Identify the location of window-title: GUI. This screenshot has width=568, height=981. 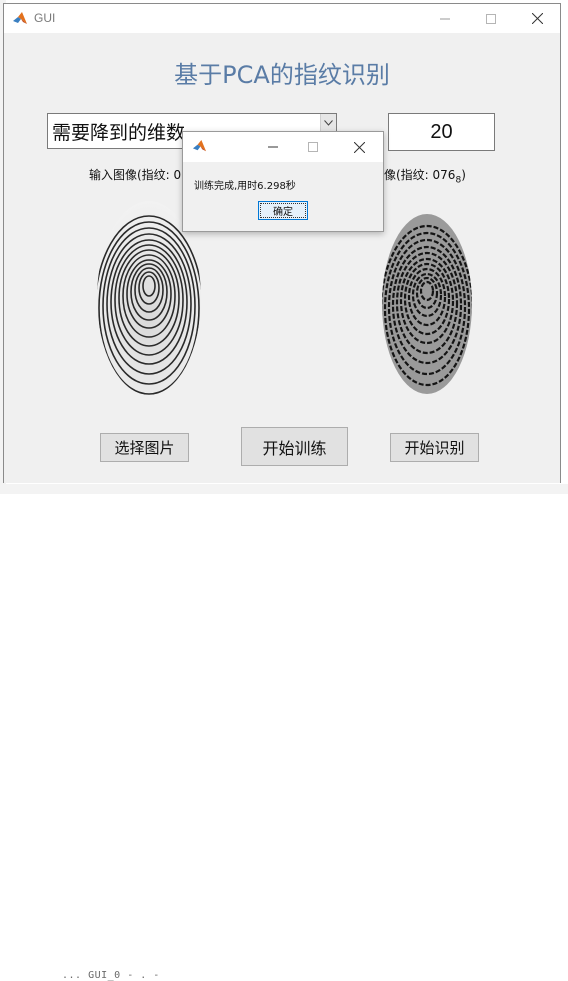
(45, 18).